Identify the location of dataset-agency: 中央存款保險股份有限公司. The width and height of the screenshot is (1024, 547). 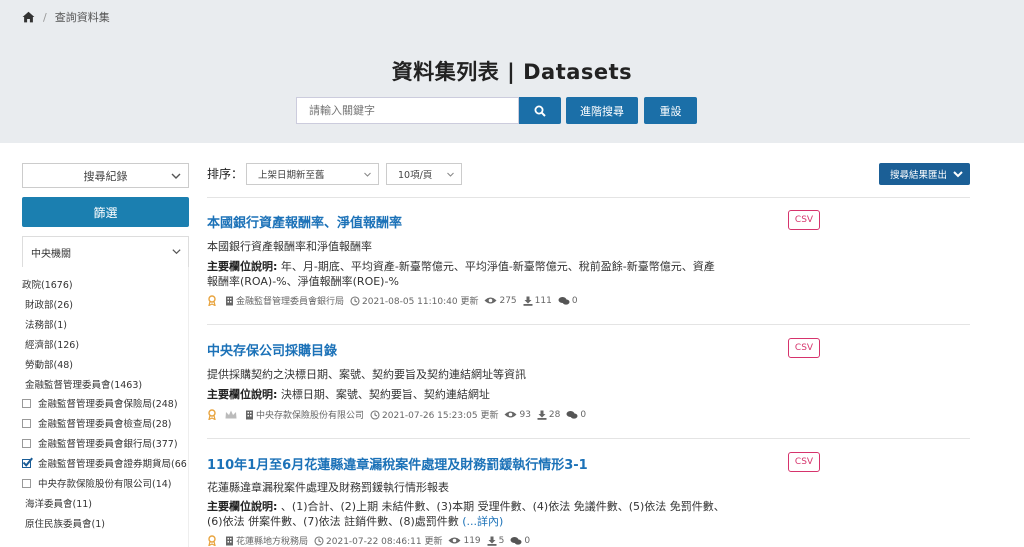
(310, 414).